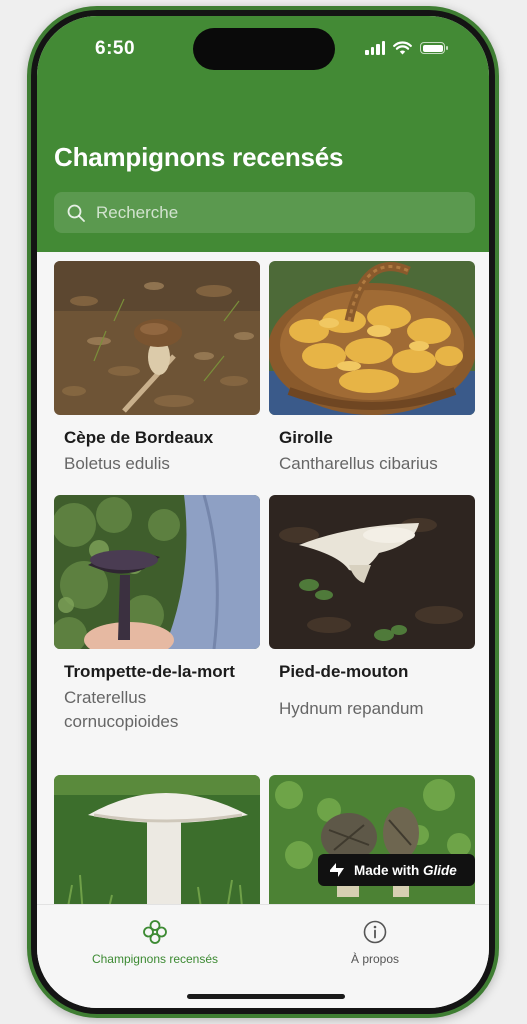  Describe the element at coordinates (402, 48) in the screenshot. I see `wifi-icon` at that location.